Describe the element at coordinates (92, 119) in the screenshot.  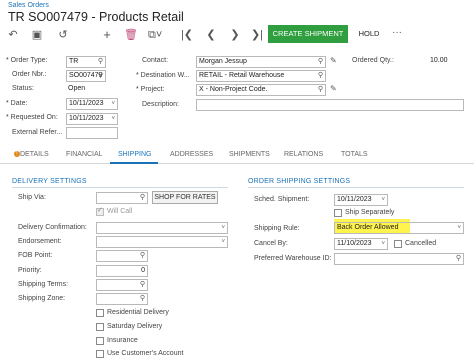
I see `requested-on-field: 10/11/2023 ˅` at that location.